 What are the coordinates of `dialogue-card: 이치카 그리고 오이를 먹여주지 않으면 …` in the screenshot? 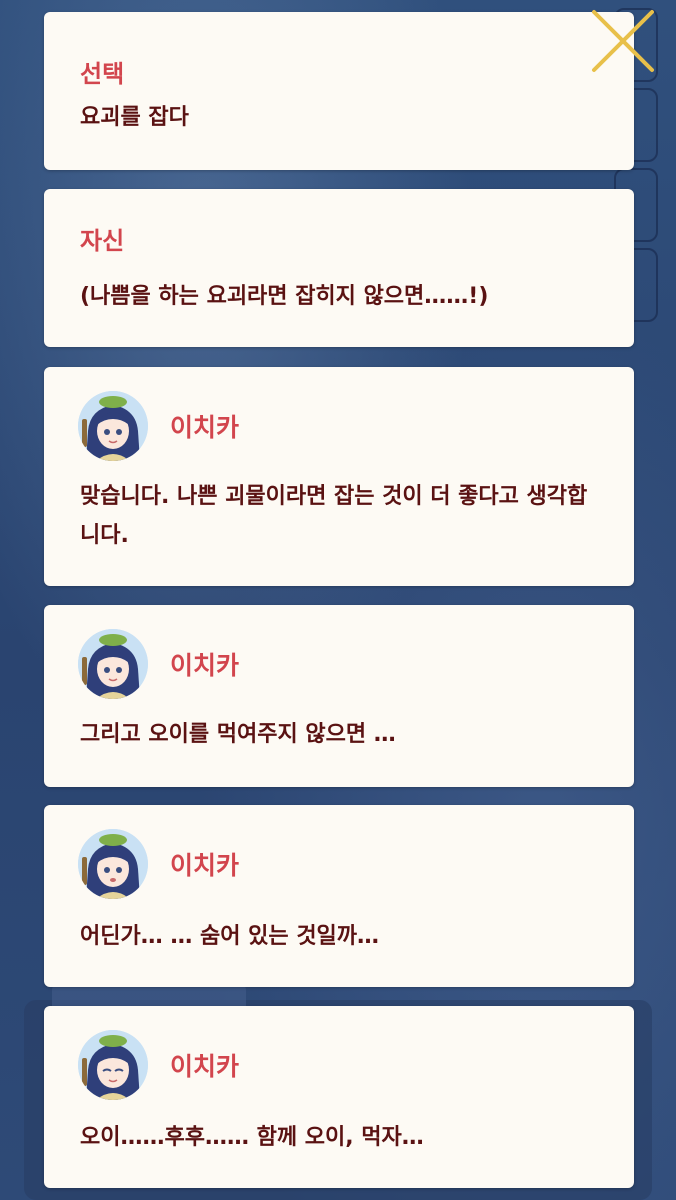 It's located at (339, 696).